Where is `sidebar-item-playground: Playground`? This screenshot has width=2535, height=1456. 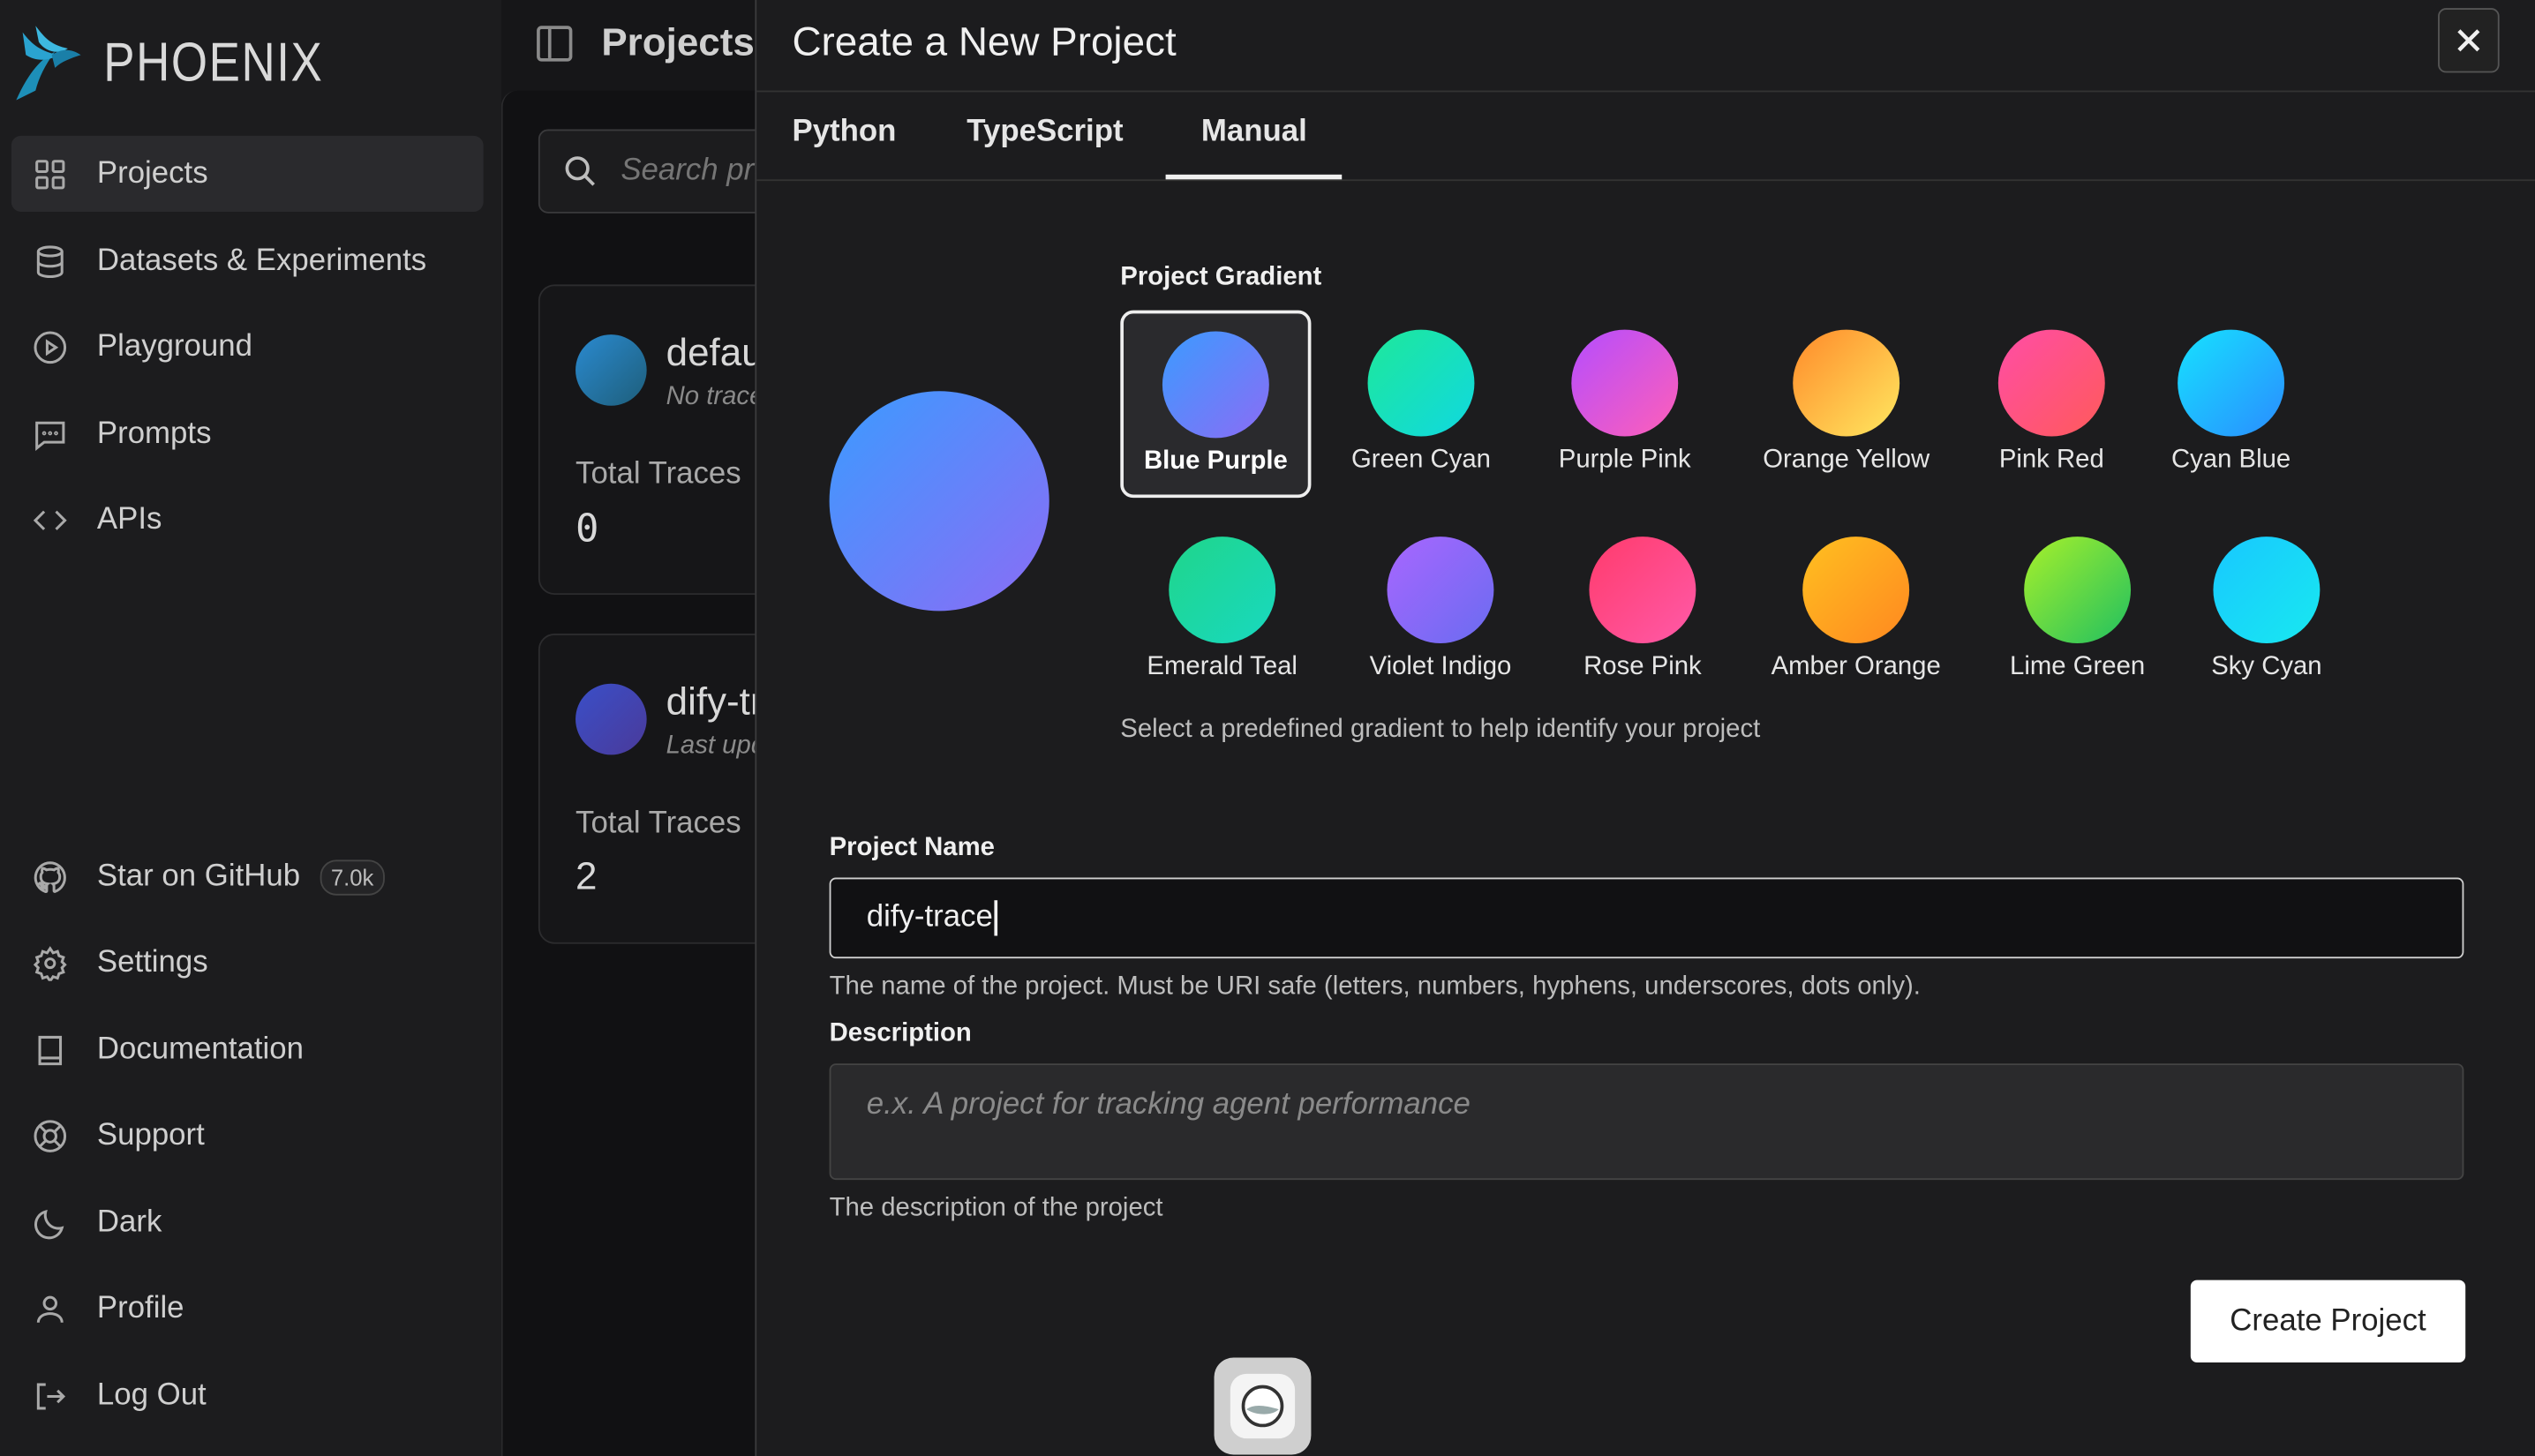 sidebar-item-playground: Playground is located at coordinates (247, 347).